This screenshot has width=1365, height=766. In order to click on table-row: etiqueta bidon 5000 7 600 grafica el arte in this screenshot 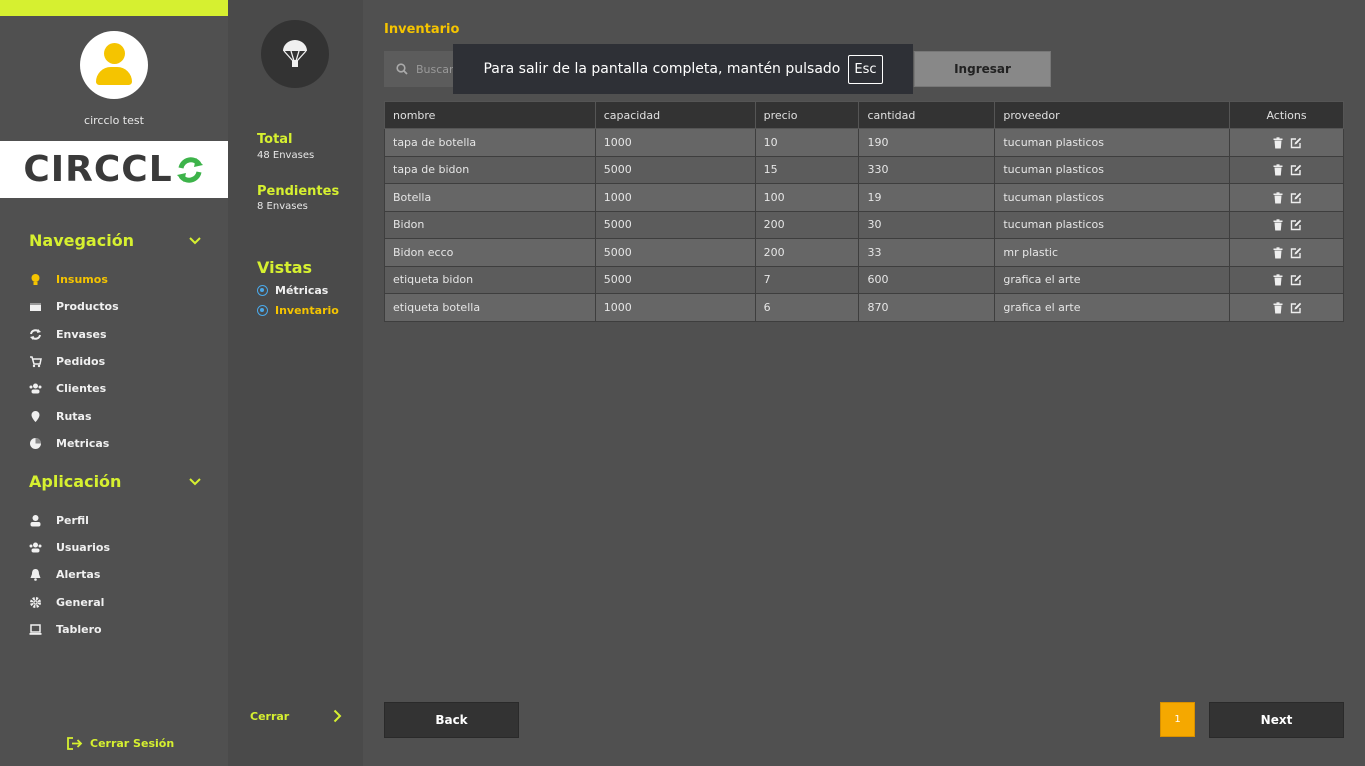, I will do `click(864, 279)`.